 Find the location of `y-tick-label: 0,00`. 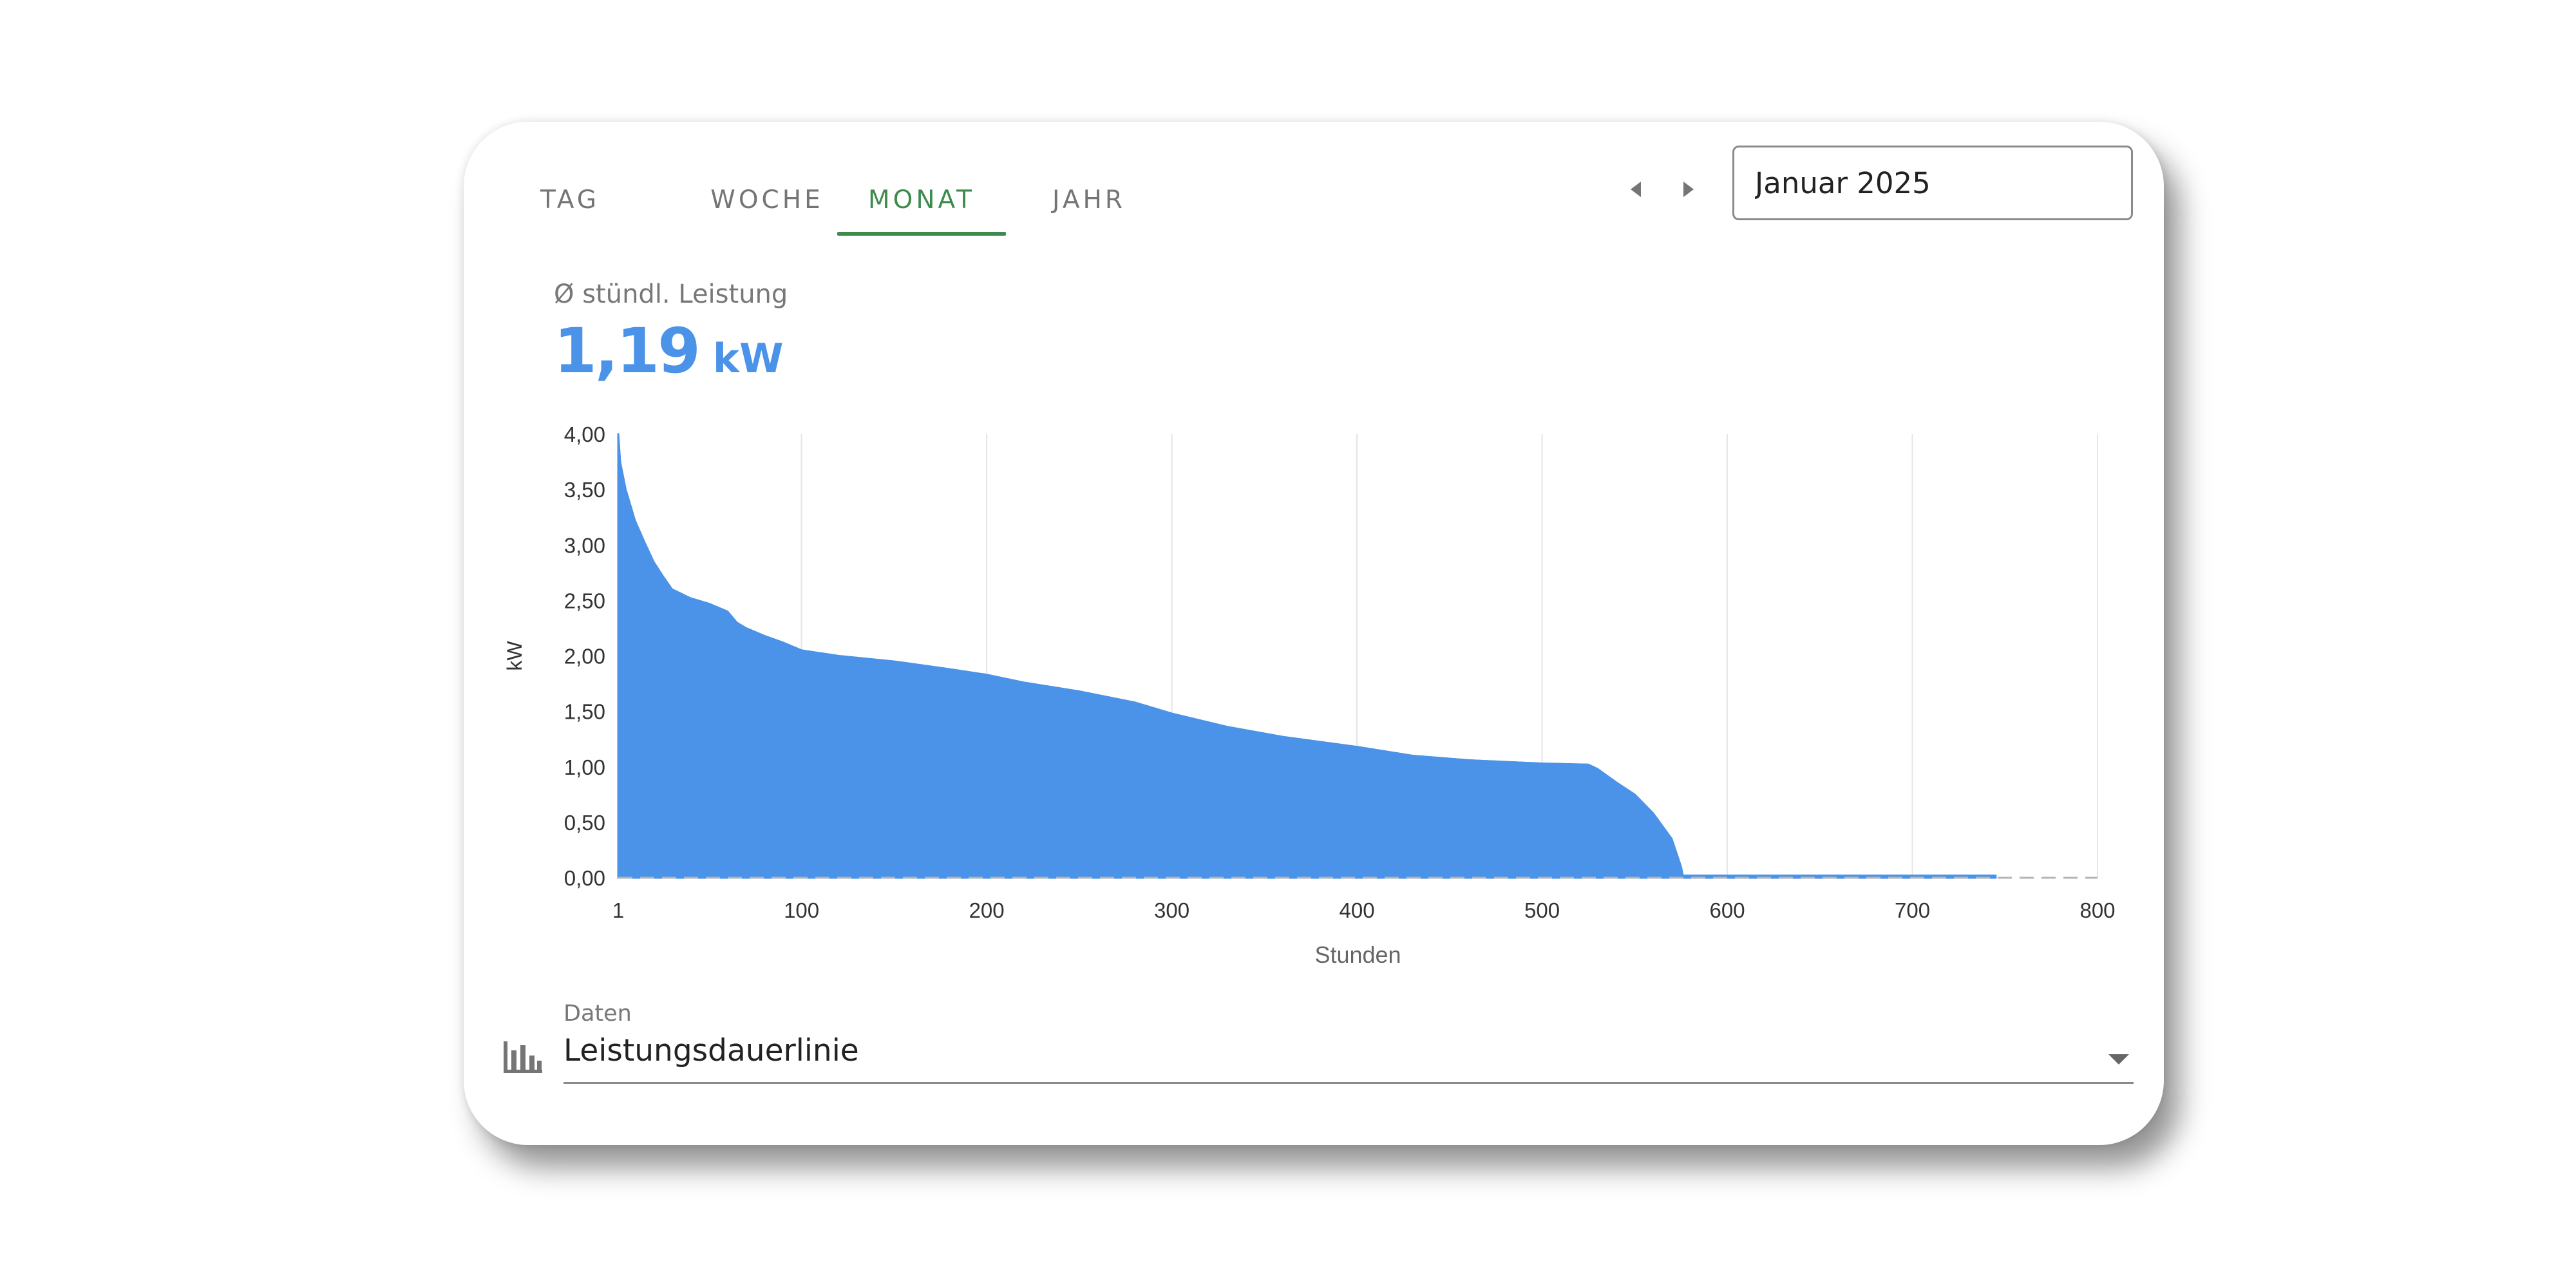

y-tick-label: 0,00 is located at coordinates (585, 878).